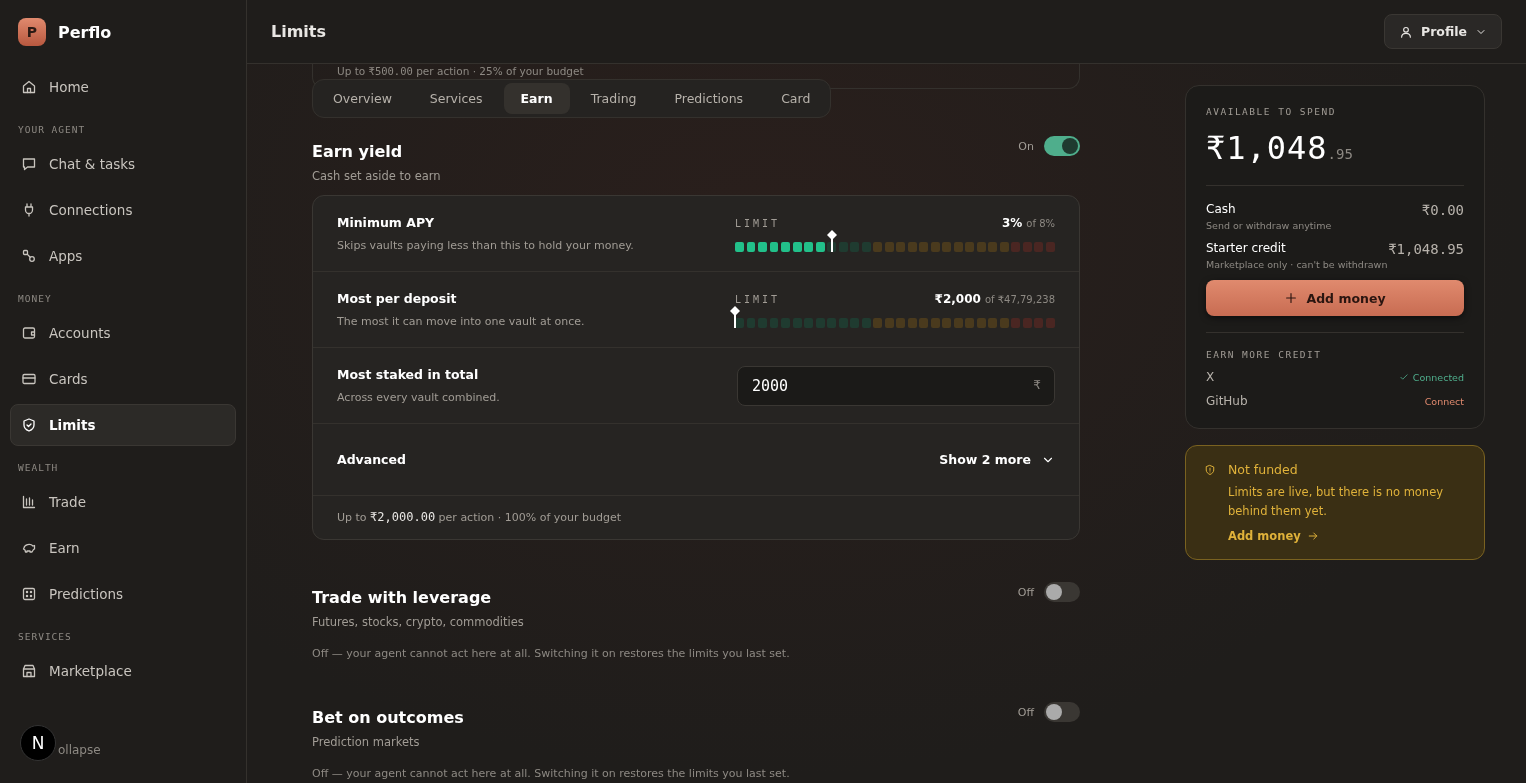  What do you see at coordinates (1335, 346) in the screenshot?
I see `earn-credit-label: EARN MORE CREDIT` at bounding box center [1335, 346].